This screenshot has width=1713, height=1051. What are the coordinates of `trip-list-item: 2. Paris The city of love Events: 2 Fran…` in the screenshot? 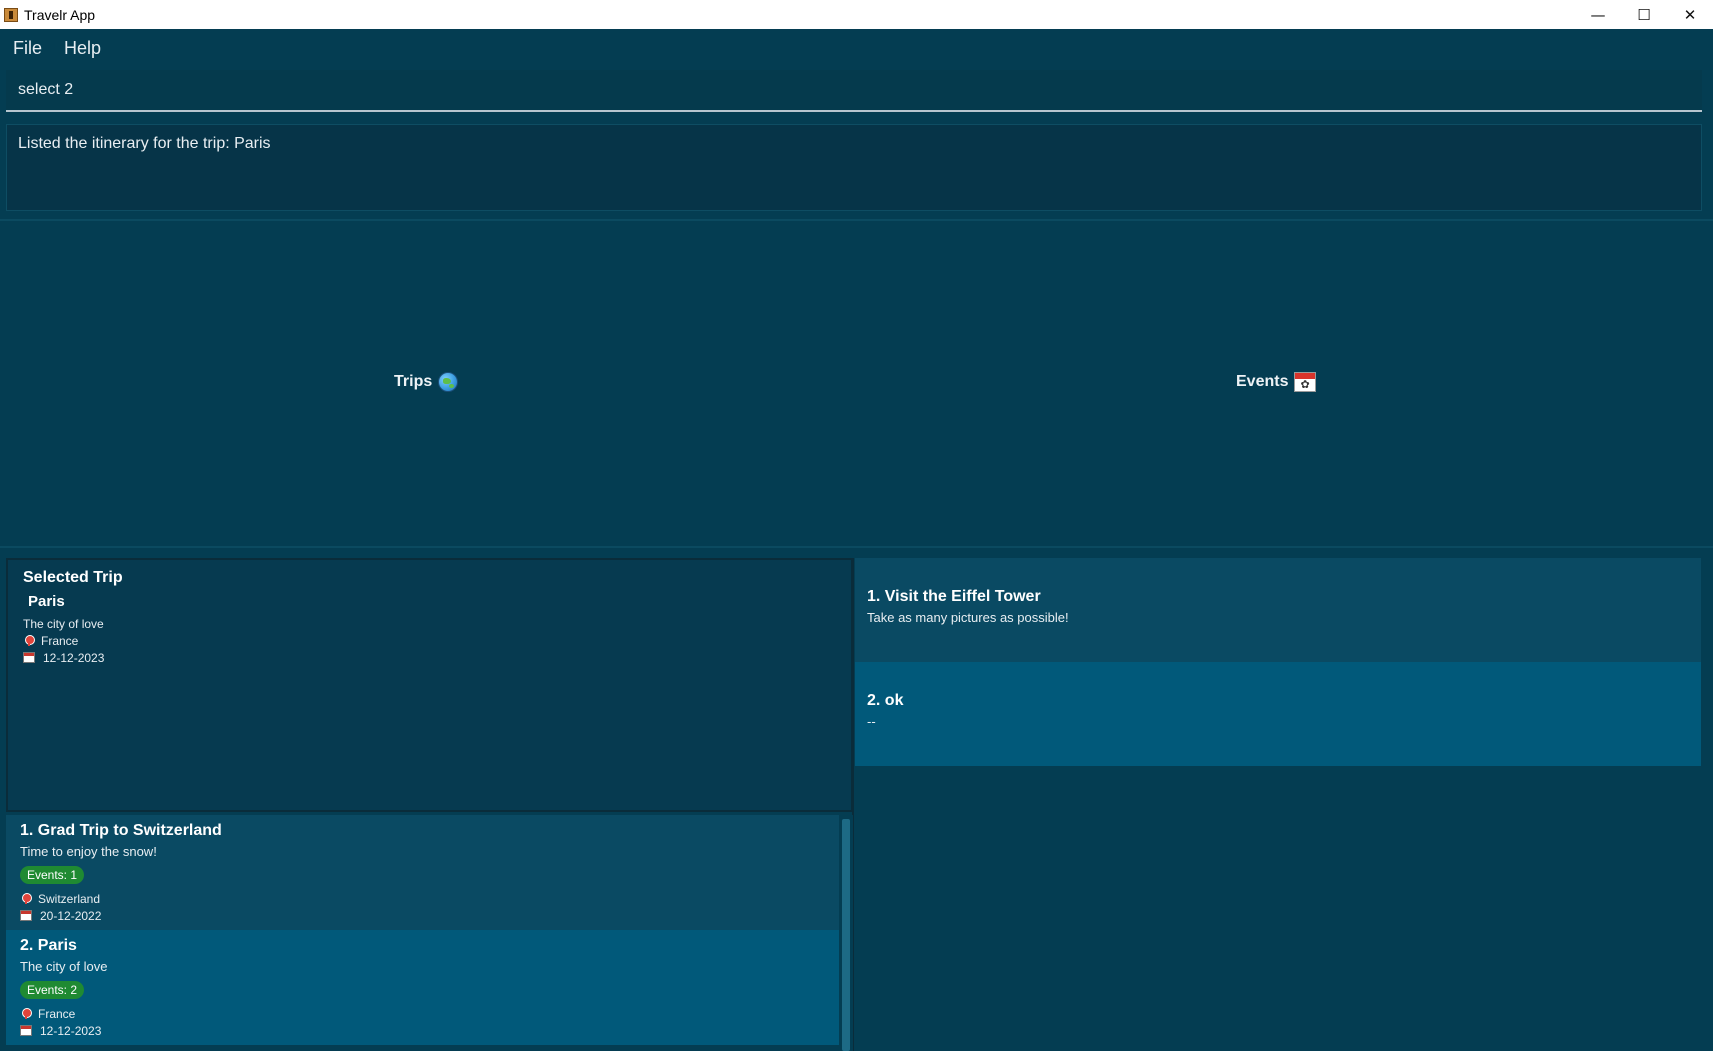 It's located at (422, 987).